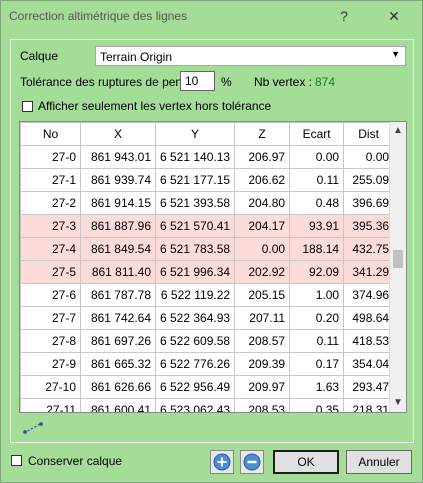 The height and width of the screenshot is (483, 423). What do you see at coordinates (195, 405) in the screenshot?
I see `cell-y: 6 523 062.43` at bounding box center [195, 405].